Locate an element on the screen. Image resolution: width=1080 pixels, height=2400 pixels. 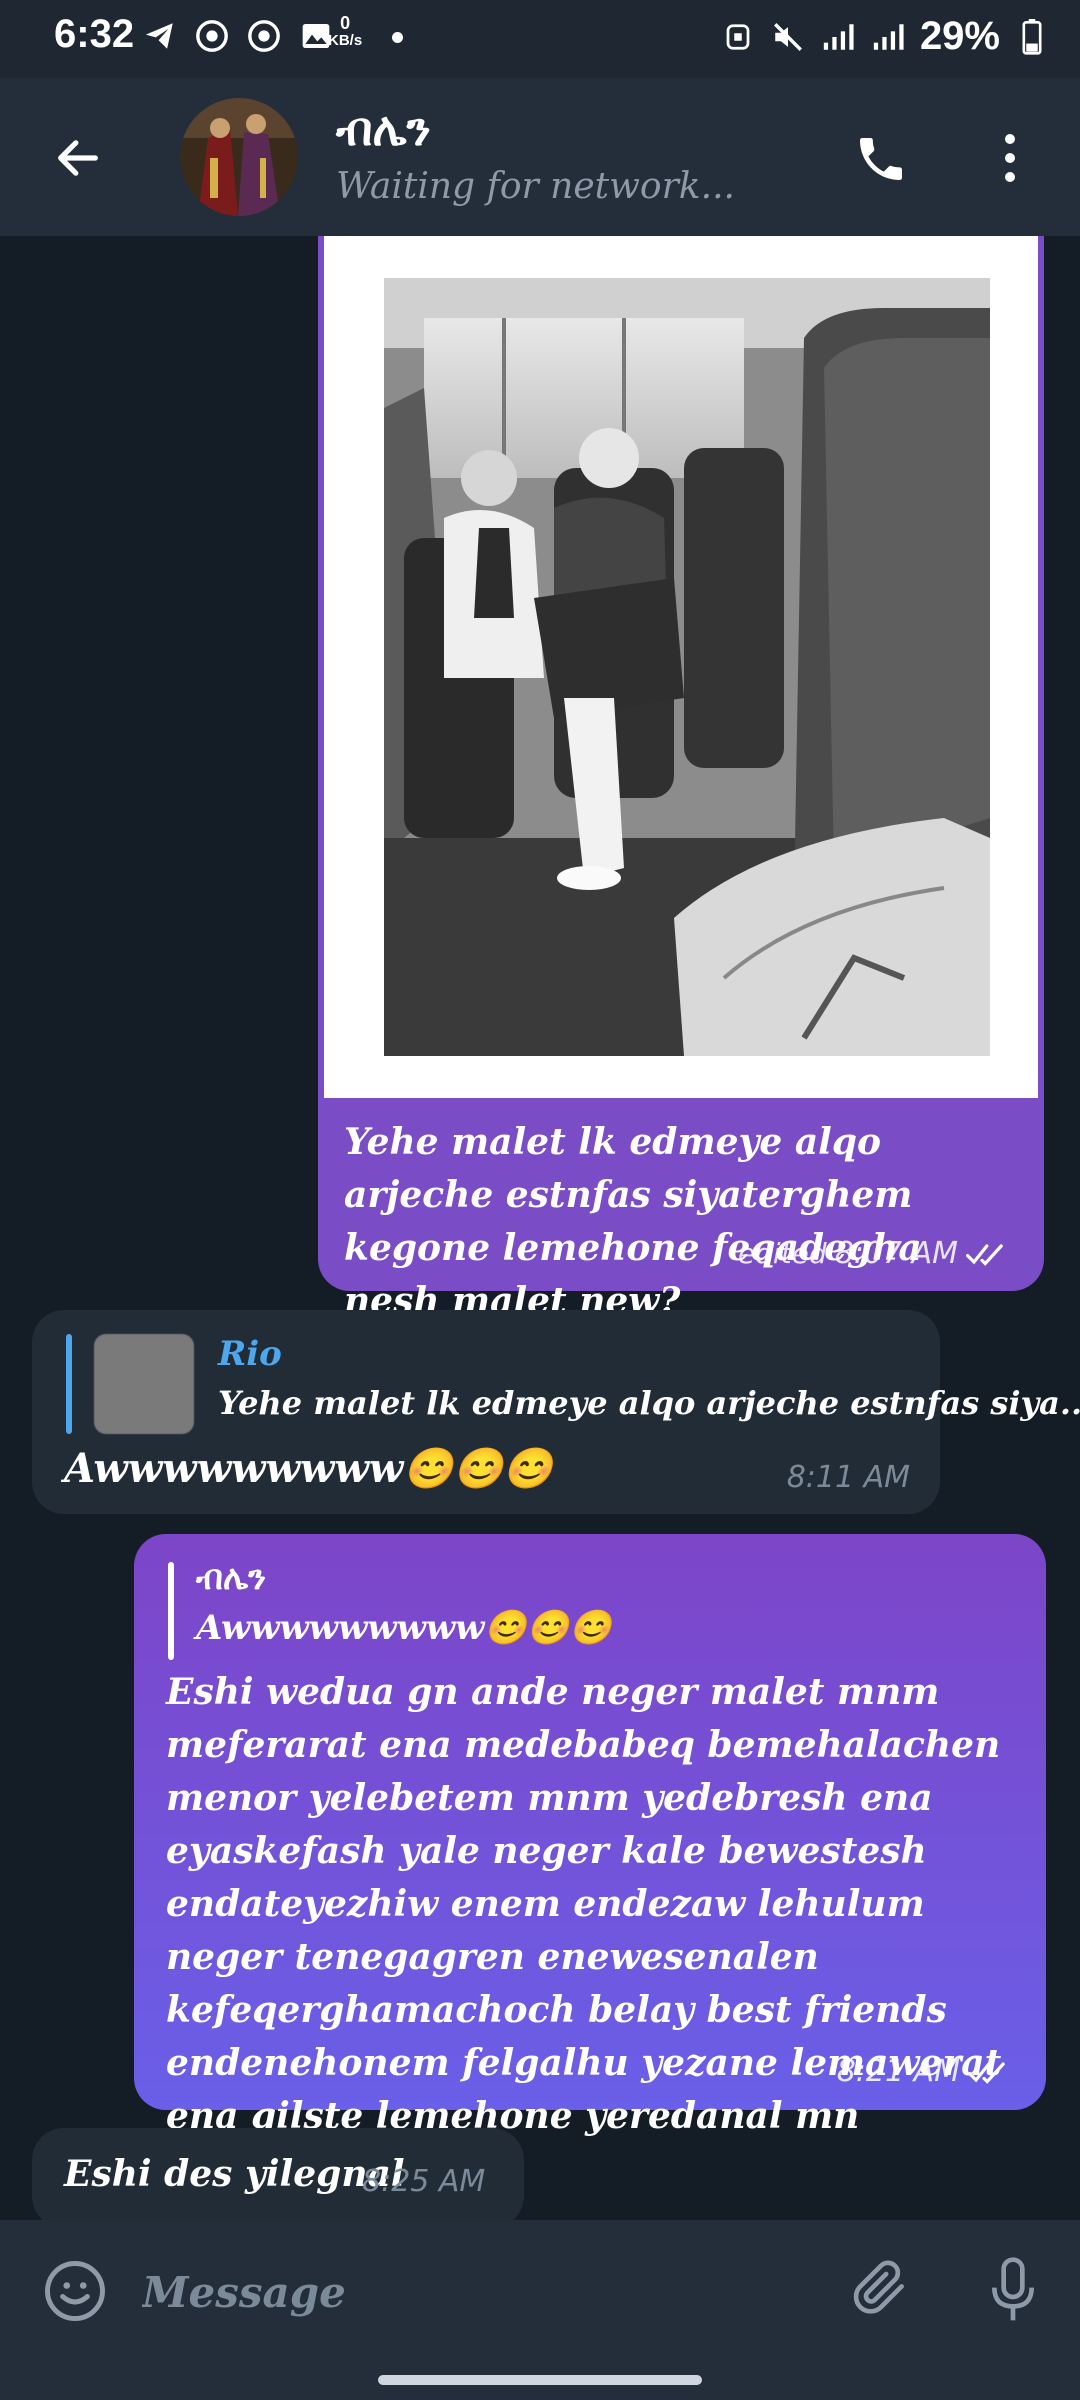
battery-level: 29% is located at coordinates (959, 36).